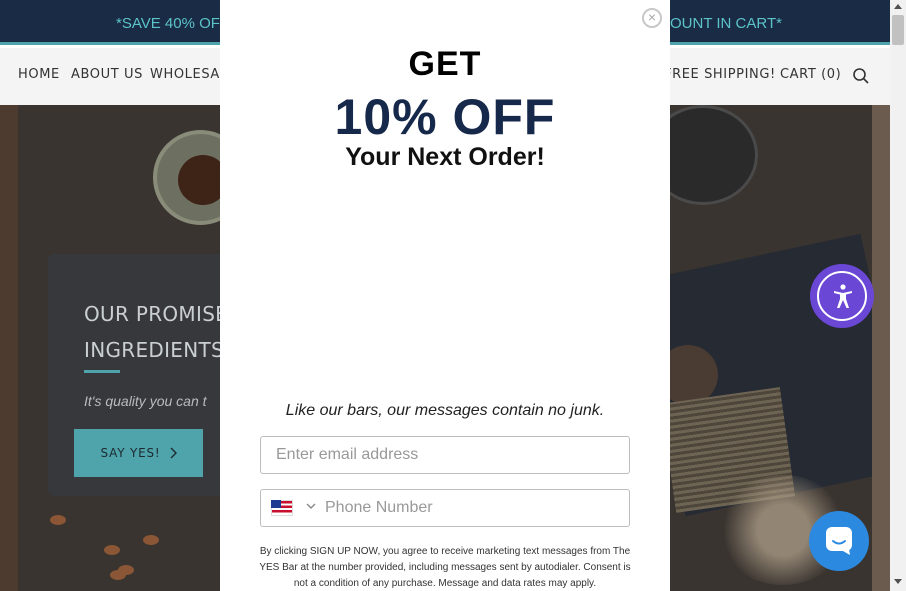 The height and width of the screenshot is (591, 906). Describe the element at coordinates (107, 74) in the screenshot. I see `nav-about-us: ABOUT US` at that location.